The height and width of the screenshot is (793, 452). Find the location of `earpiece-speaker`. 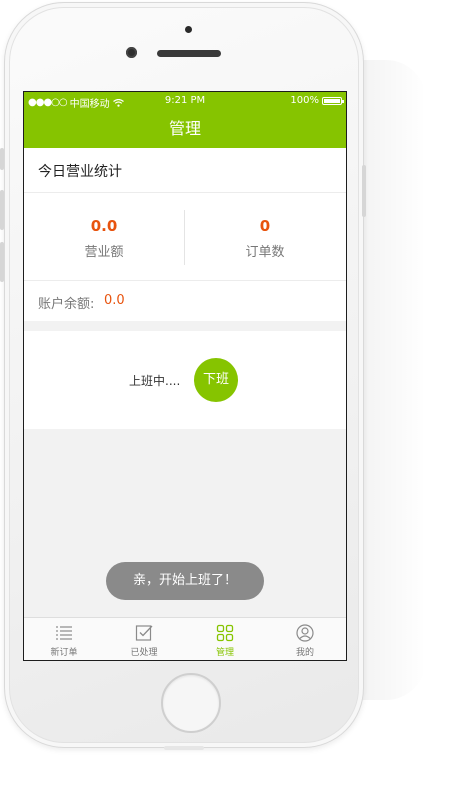

earpiece-speaker is located at coordinates (189, 53).